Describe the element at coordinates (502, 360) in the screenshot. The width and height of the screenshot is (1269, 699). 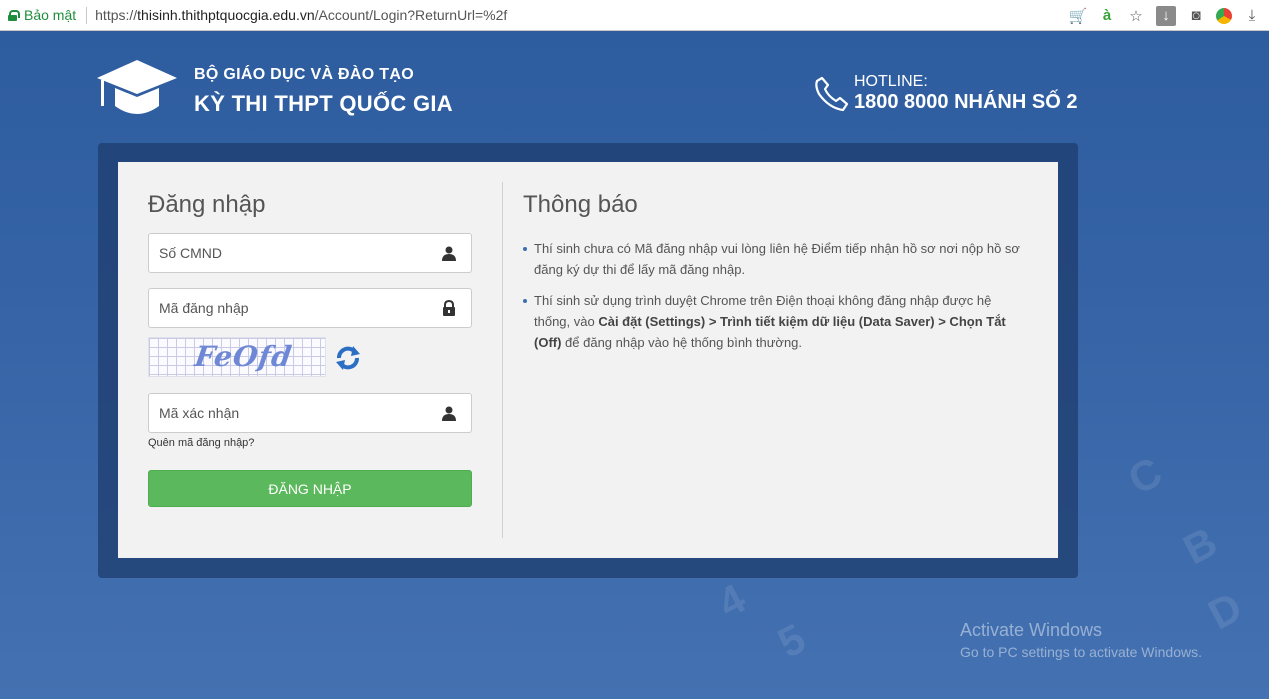
I see `card-divider` at that location.